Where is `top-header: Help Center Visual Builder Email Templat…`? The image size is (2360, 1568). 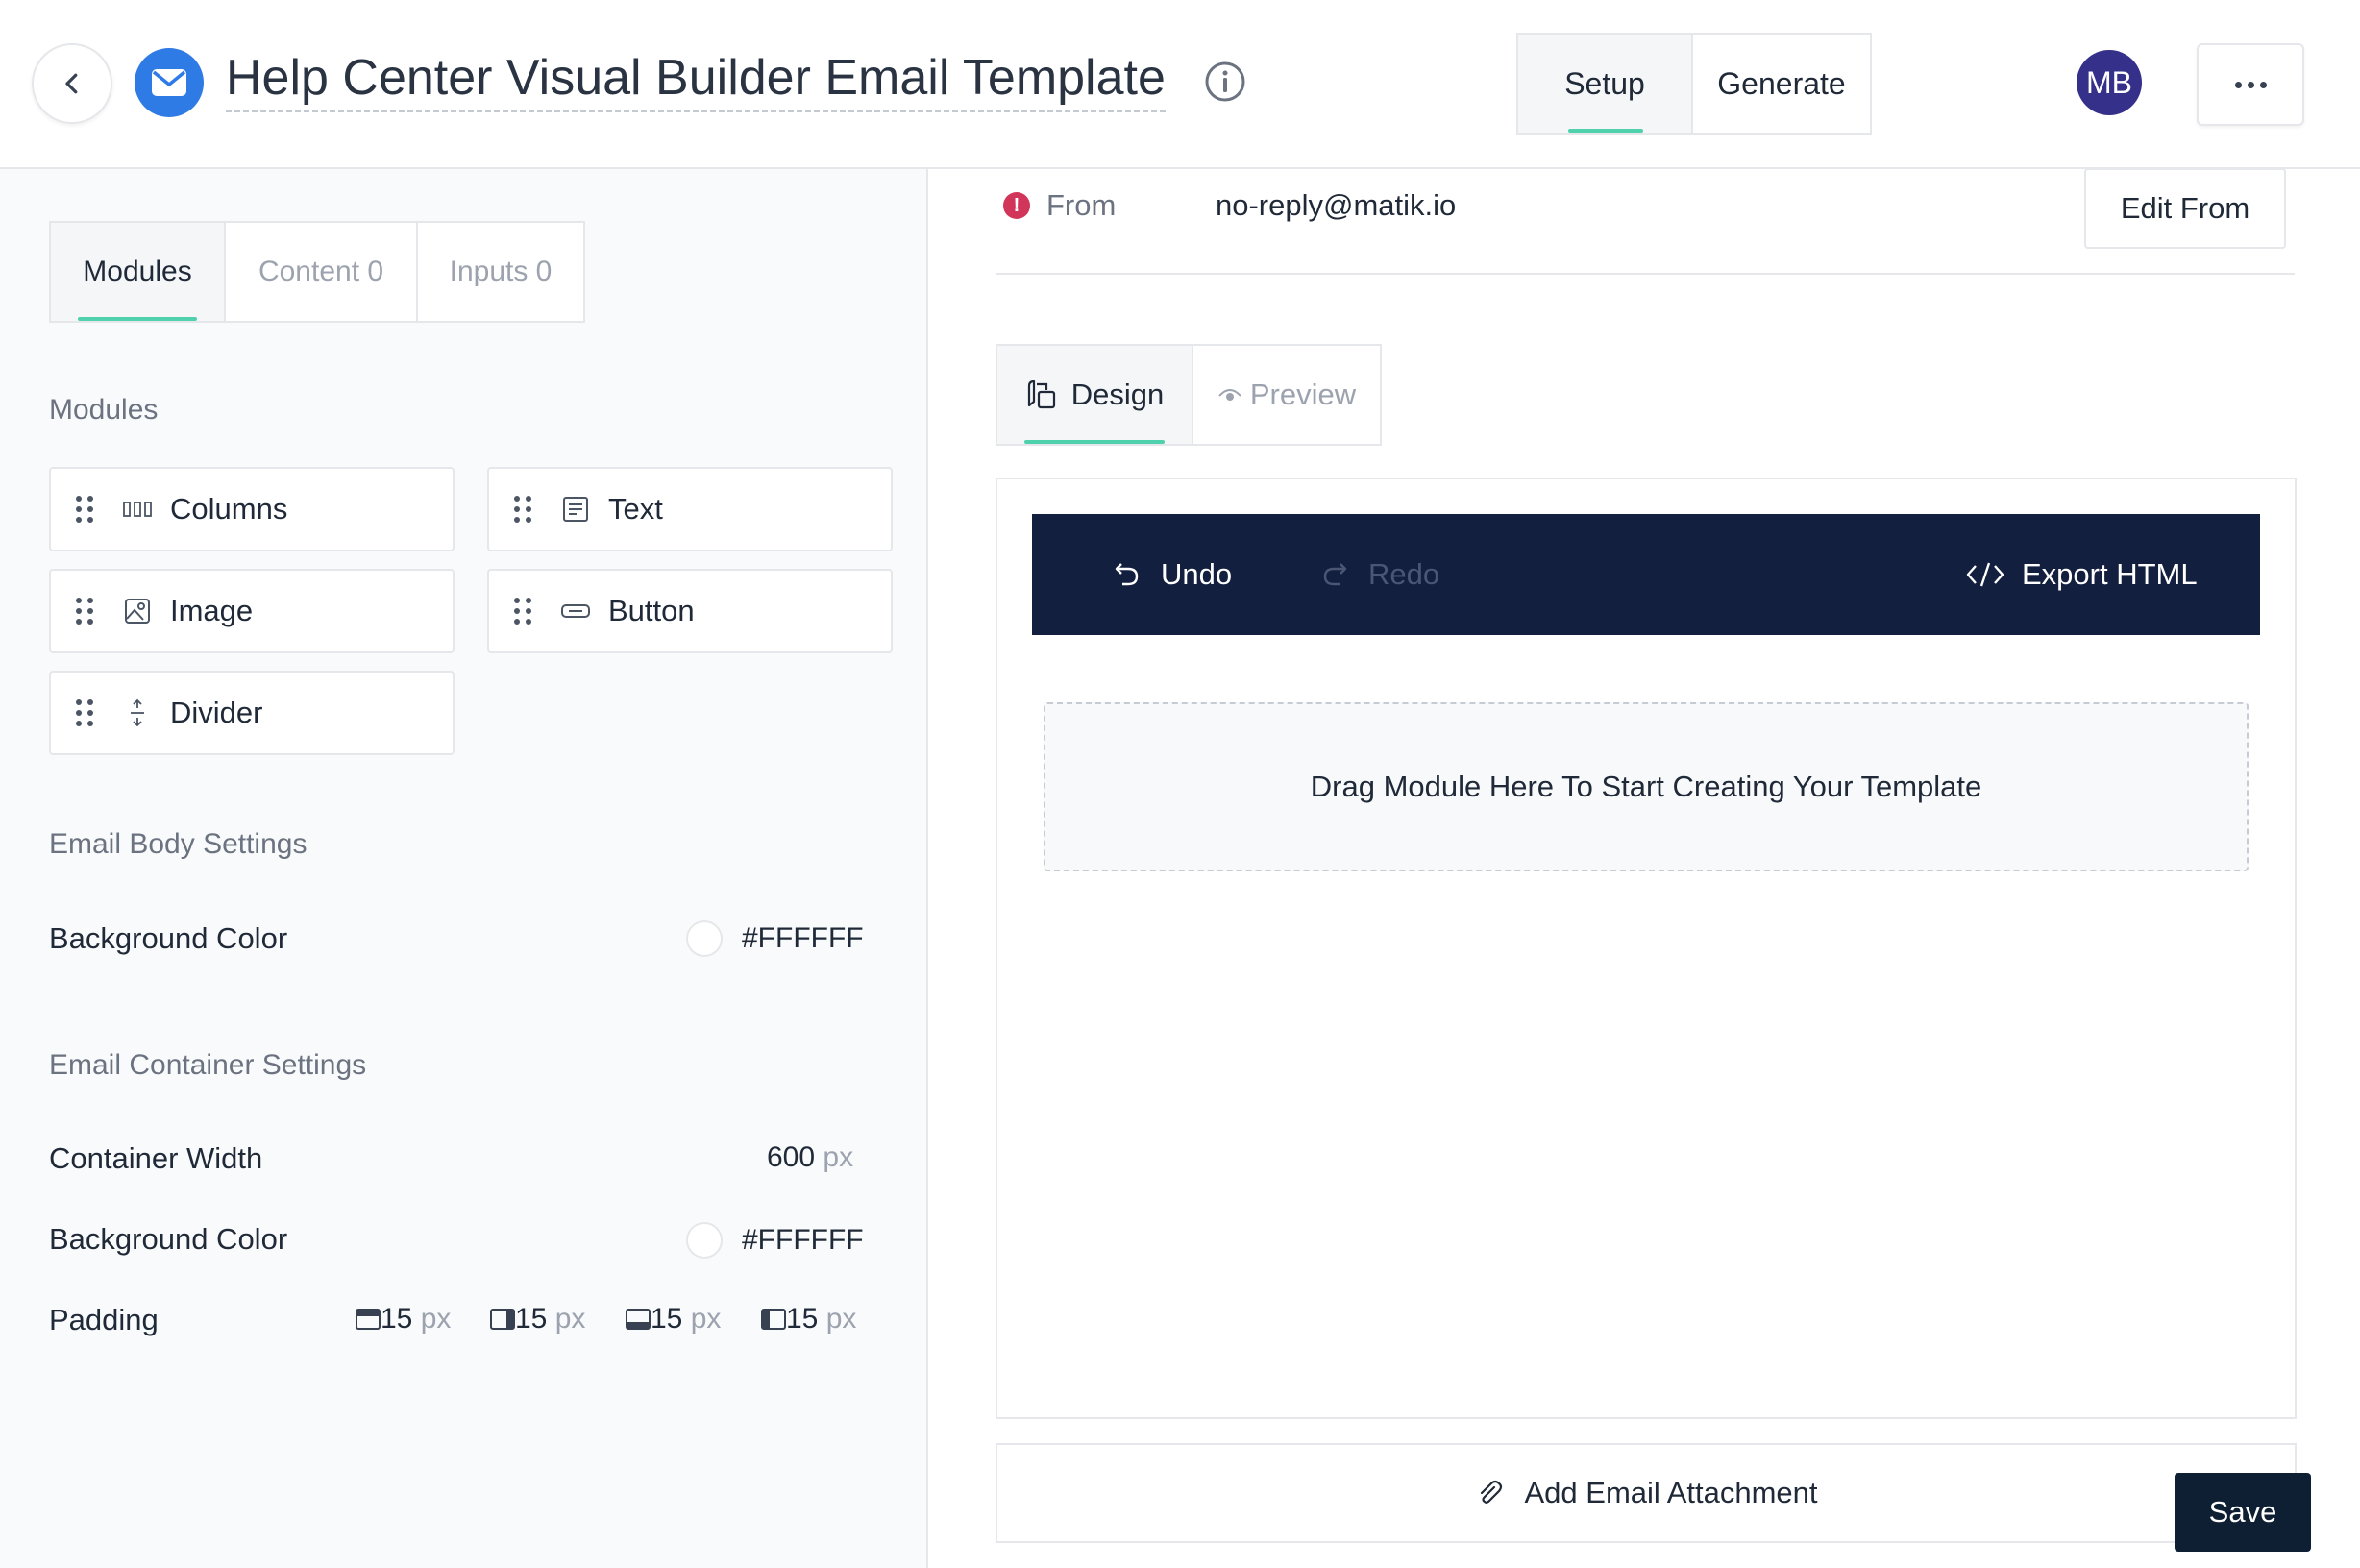
top-header: Help Center Visual Builder Email Templat… is located at coordinates (1180, 84).